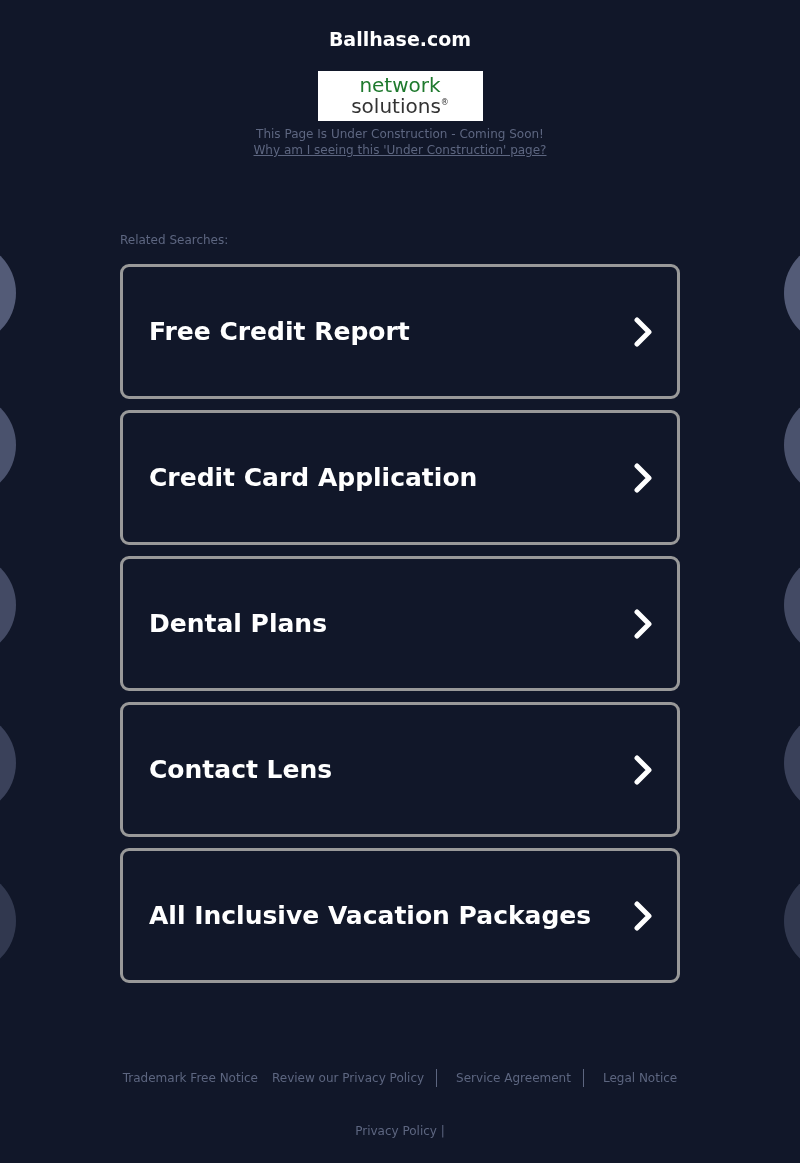 The image size is (800, 1163). What do you see at coordinates (400, 769) in the screenshot?
I see `search-link-card: Contact Lens` at bounding box center [400, 769].